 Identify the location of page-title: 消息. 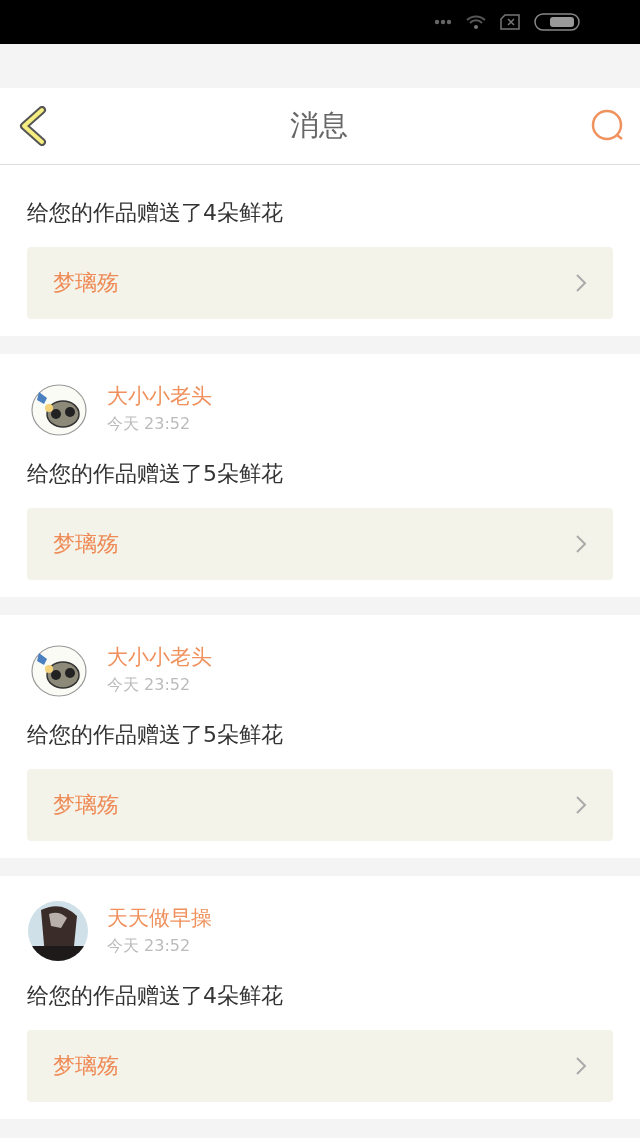
(319, 125).